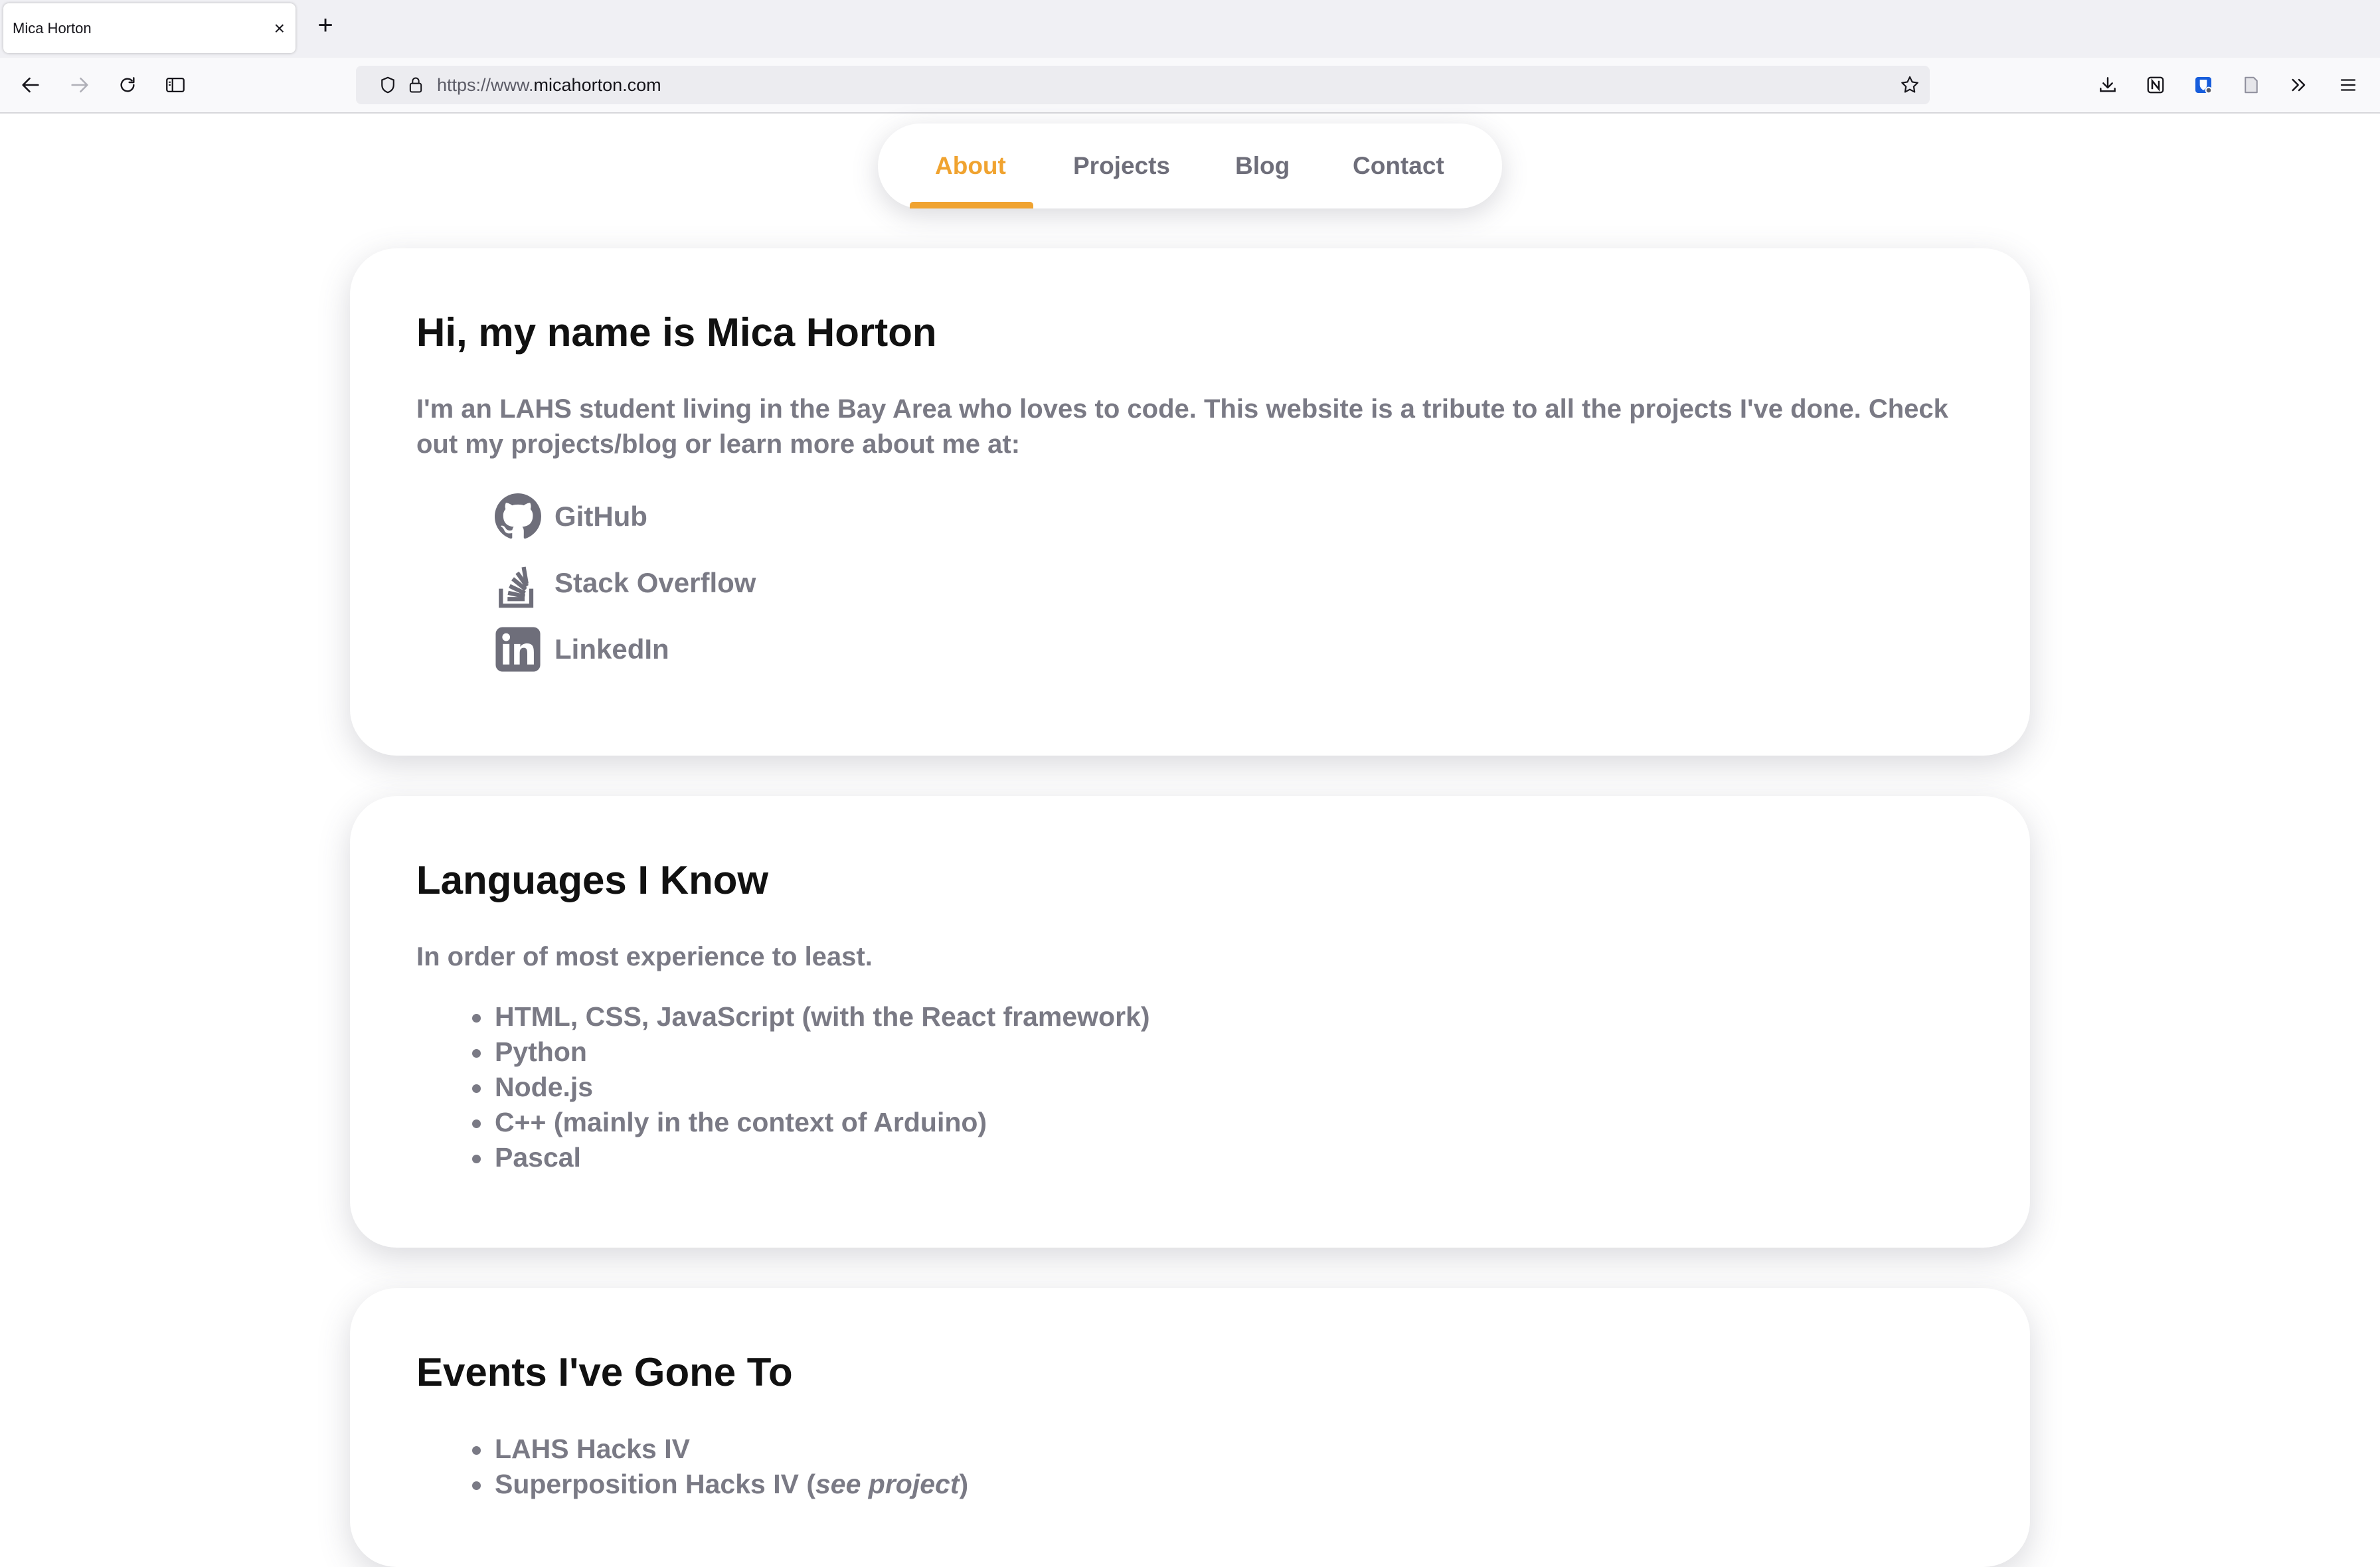 This screenshot has height=1567, width=2380. Describe the element at coordinates (415, 85) in the screenshot. I see `lock-icon` at that location.